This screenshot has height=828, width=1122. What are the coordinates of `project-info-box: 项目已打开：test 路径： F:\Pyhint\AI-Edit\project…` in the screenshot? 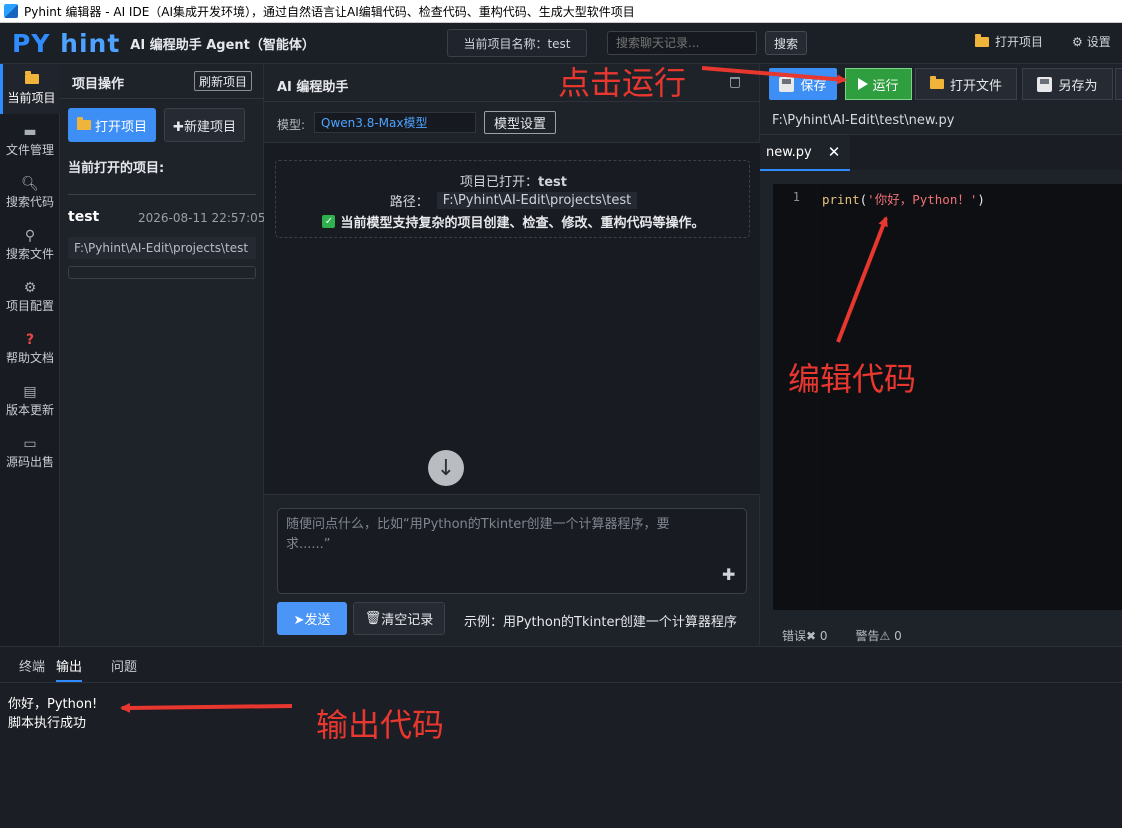 It's located at (512, 199).